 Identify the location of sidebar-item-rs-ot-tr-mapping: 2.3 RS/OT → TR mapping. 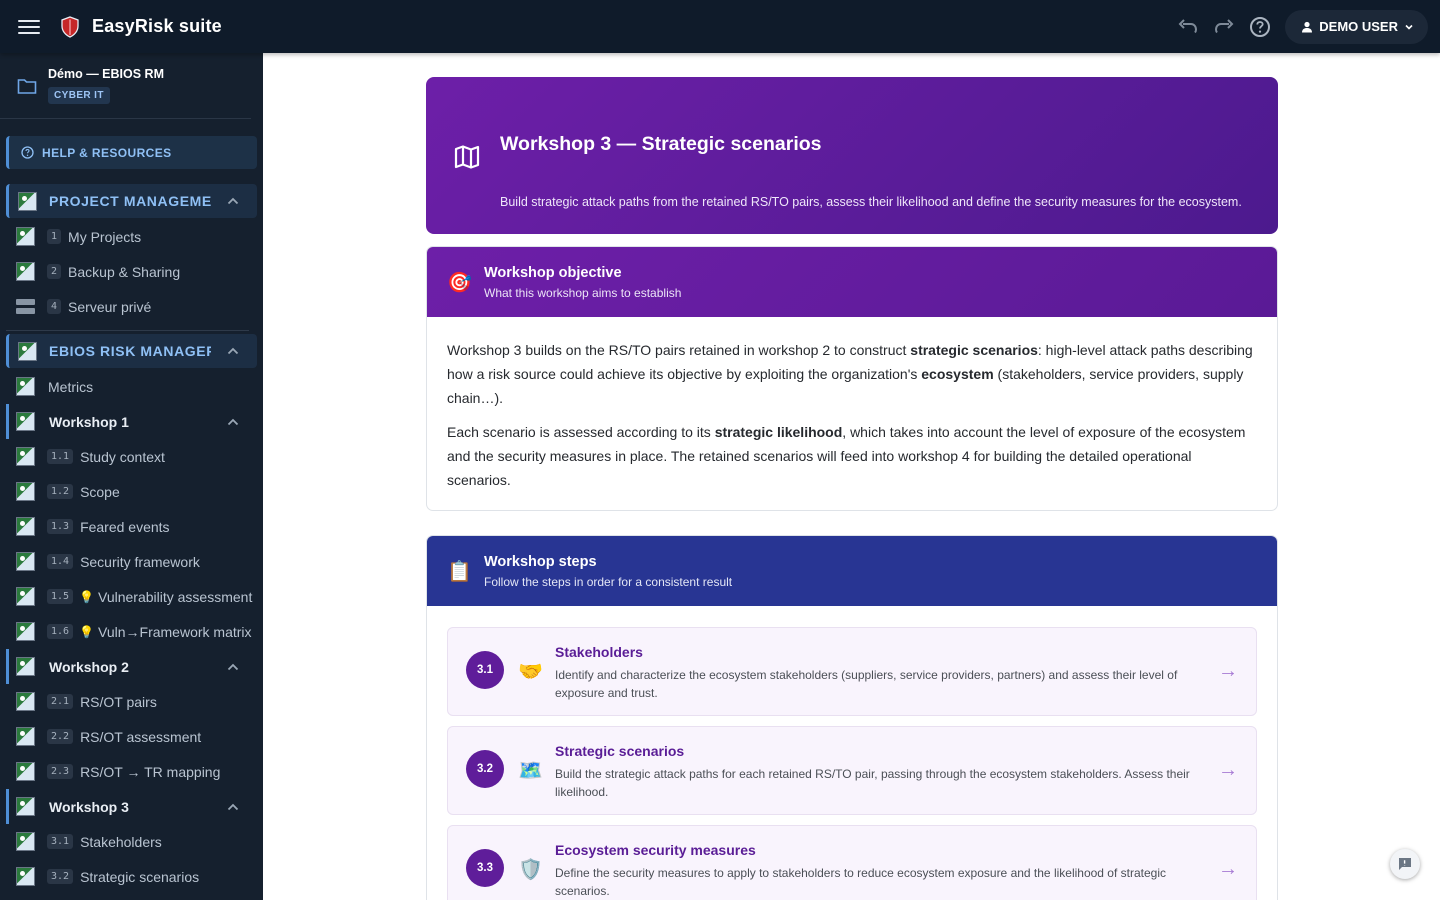
(131, 771).